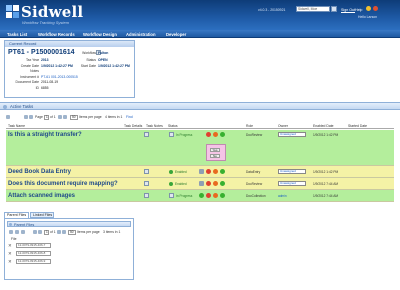 This screenshot has height=290, width=400. I want to click on col-task-notes: Task Notes, so click(154, 126).